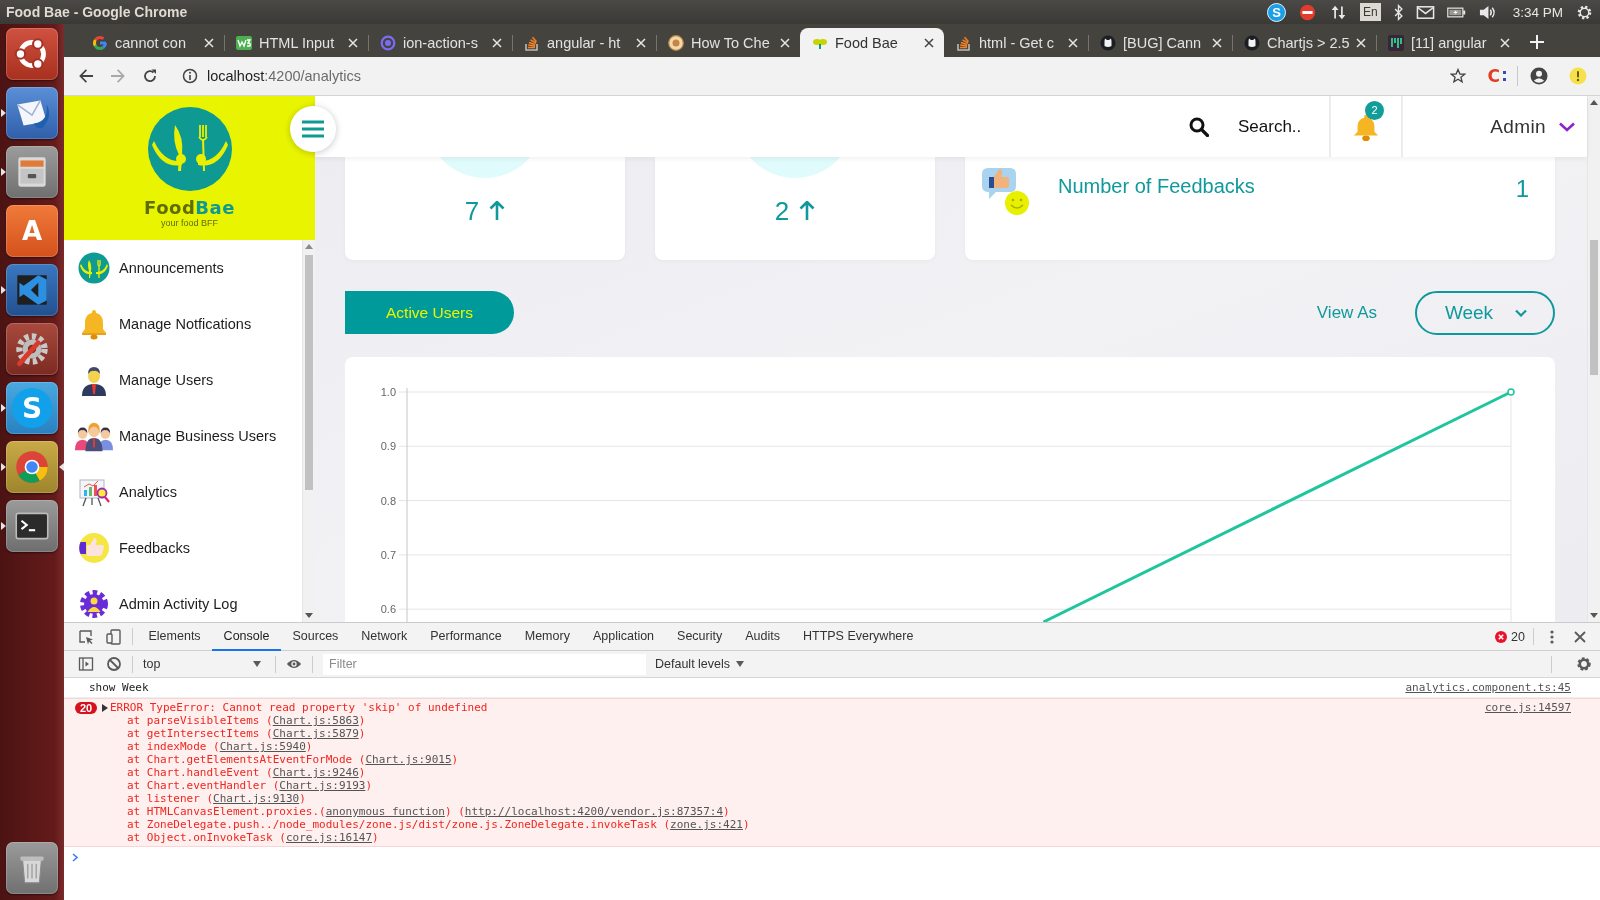 Image resolution: width=1600 pixels, height=900 pixels. What do you see at coordinates (1016, 42) in the screenshot?
I see `browser-tab: html - Get c` at bounding box center [1016, 42].